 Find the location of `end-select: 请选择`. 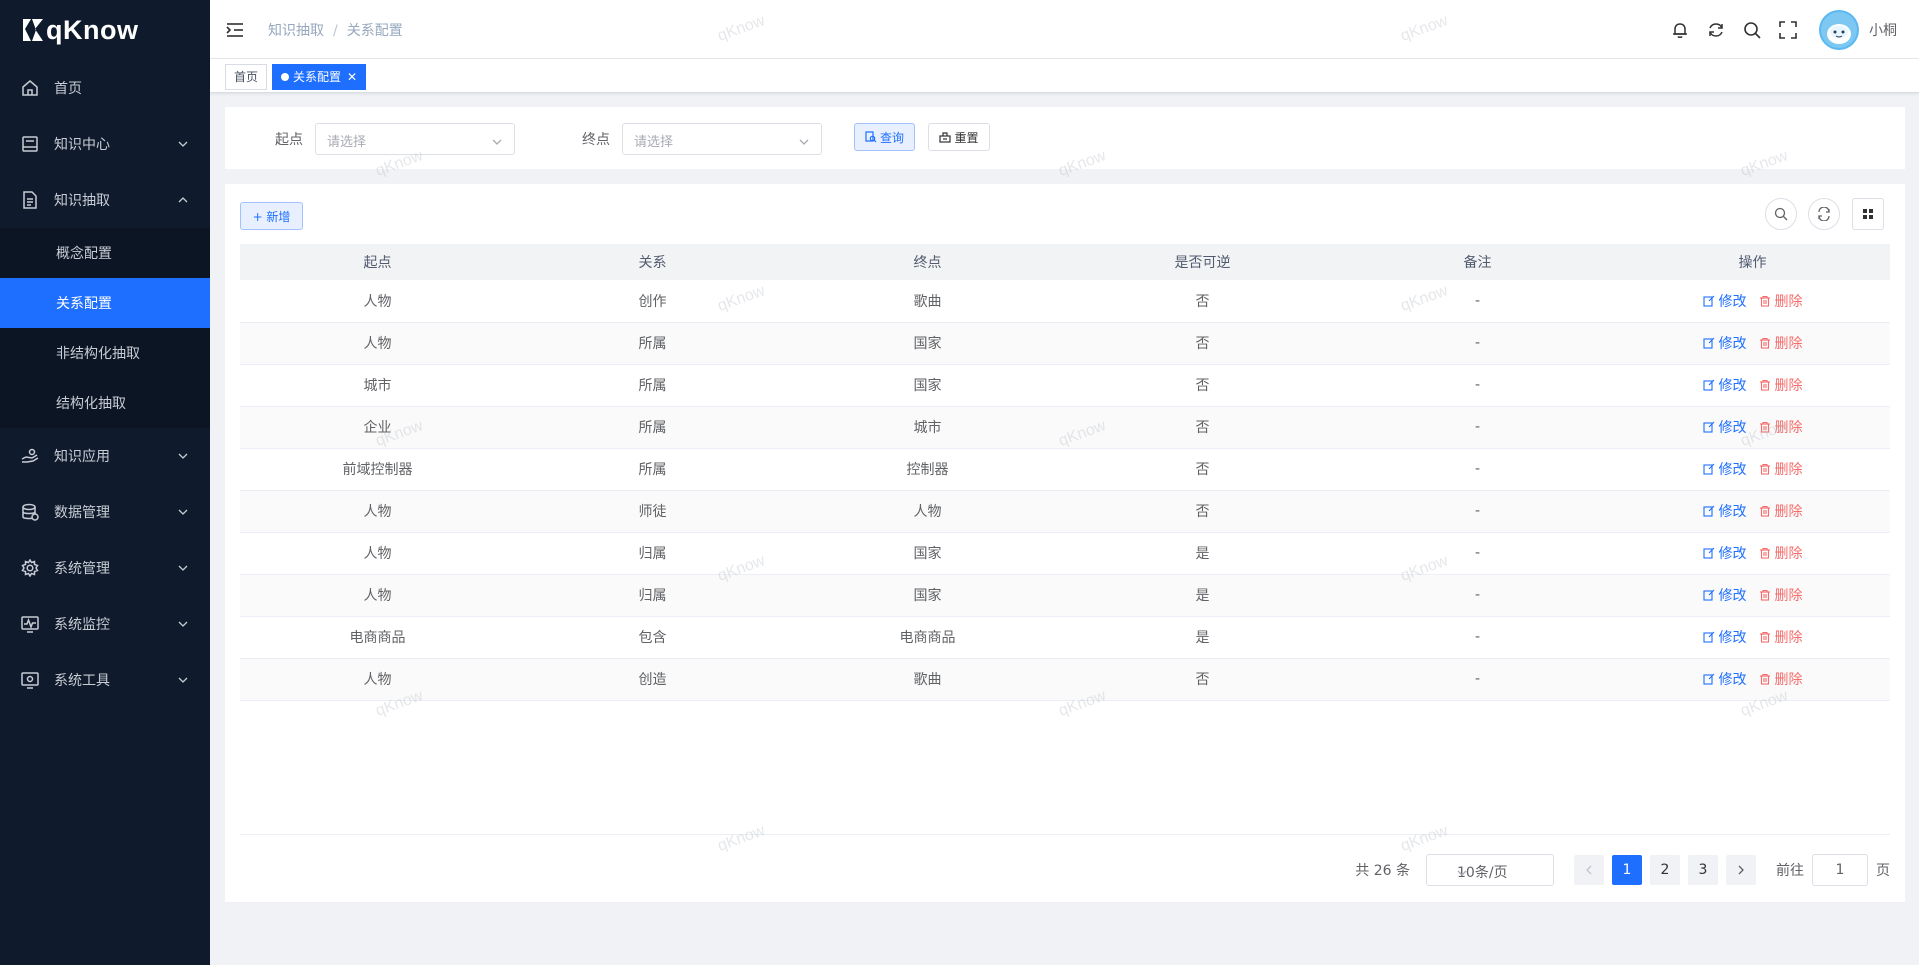

end-select: 请选择 is located at coordinates (722, 139).